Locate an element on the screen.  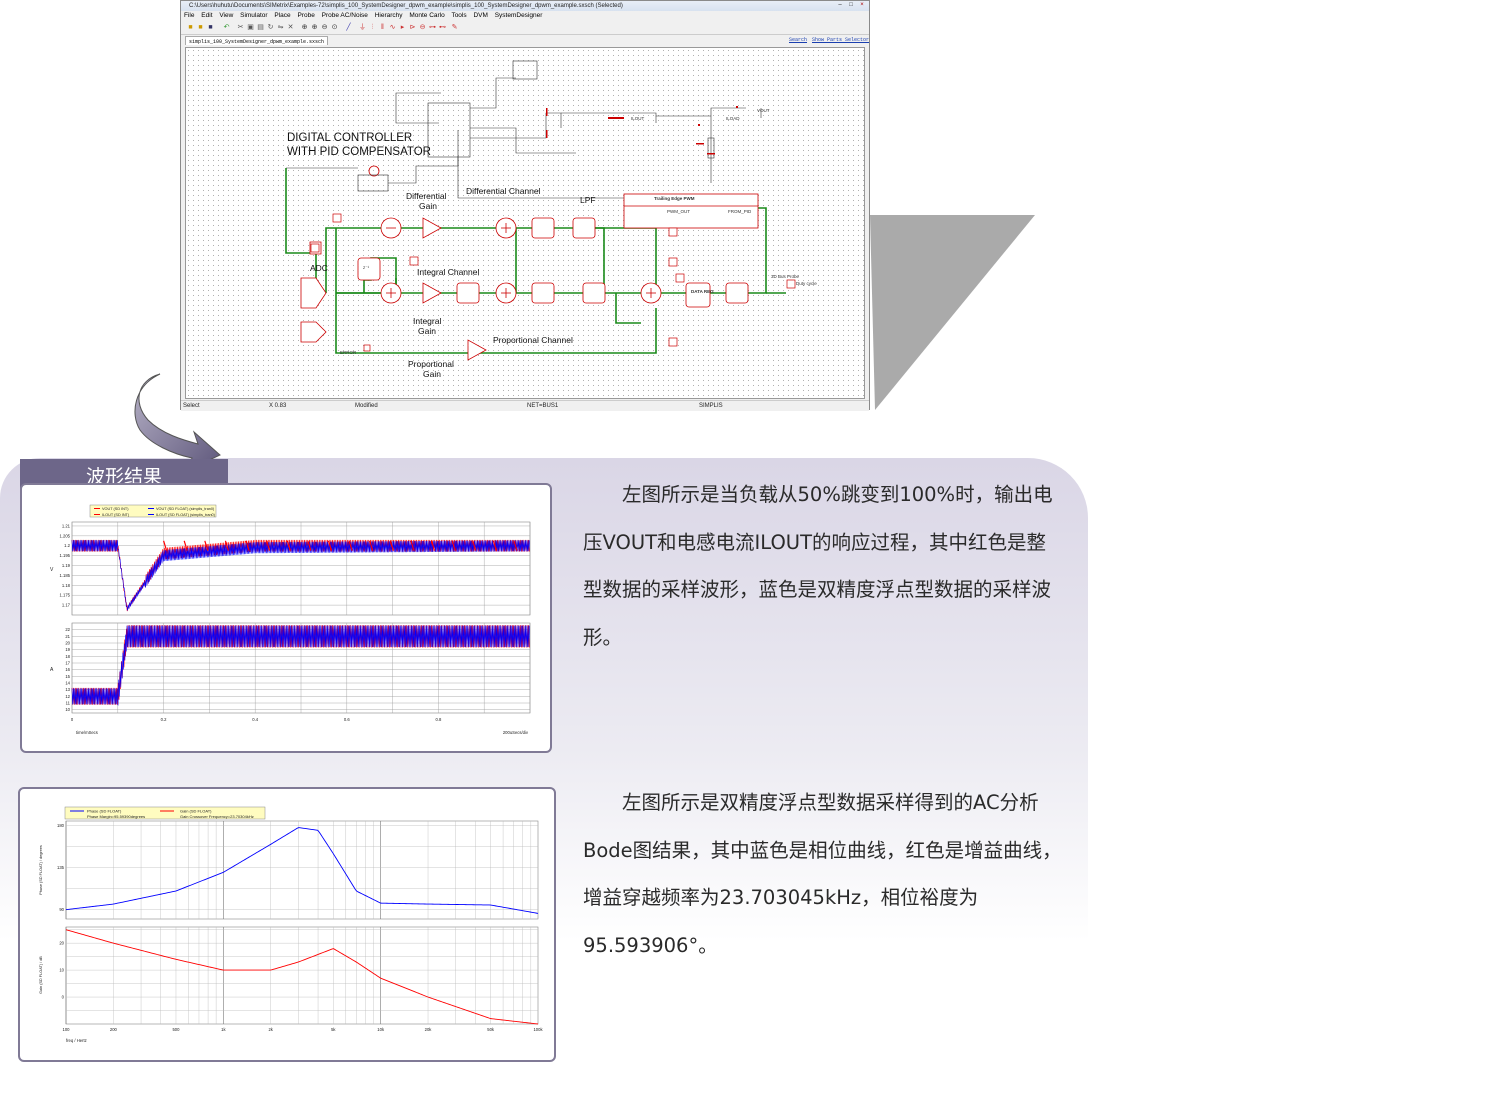
freq-tick-label: 500 is located at coordinates (176, 1029).